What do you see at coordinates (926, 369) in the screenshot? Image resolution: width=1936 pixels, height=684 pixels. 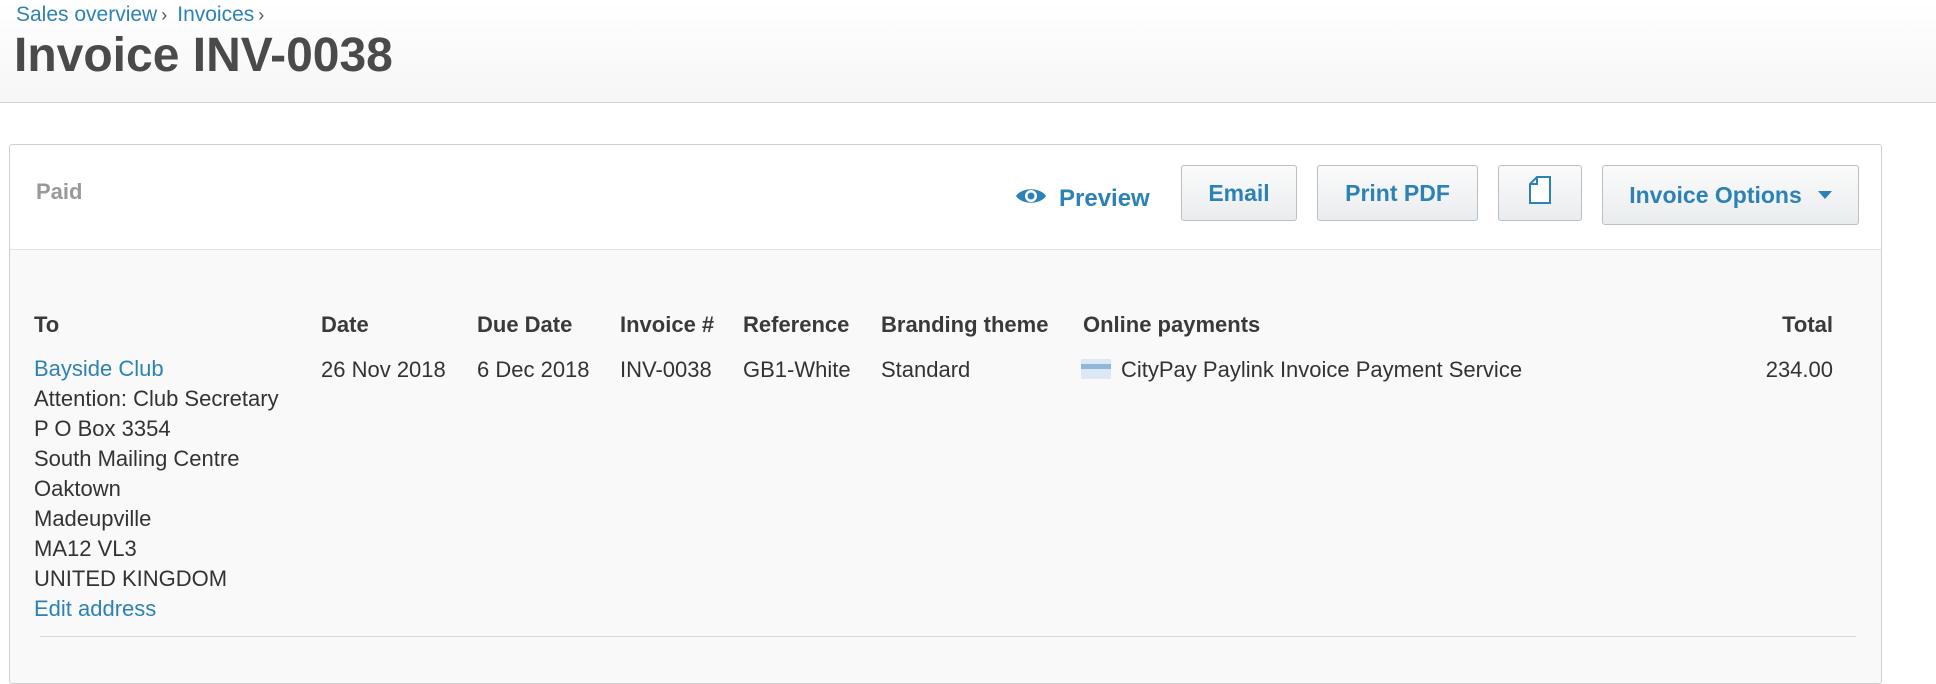 I see `invoice-branding-theme: Standard` at bounding box center [926, 369].